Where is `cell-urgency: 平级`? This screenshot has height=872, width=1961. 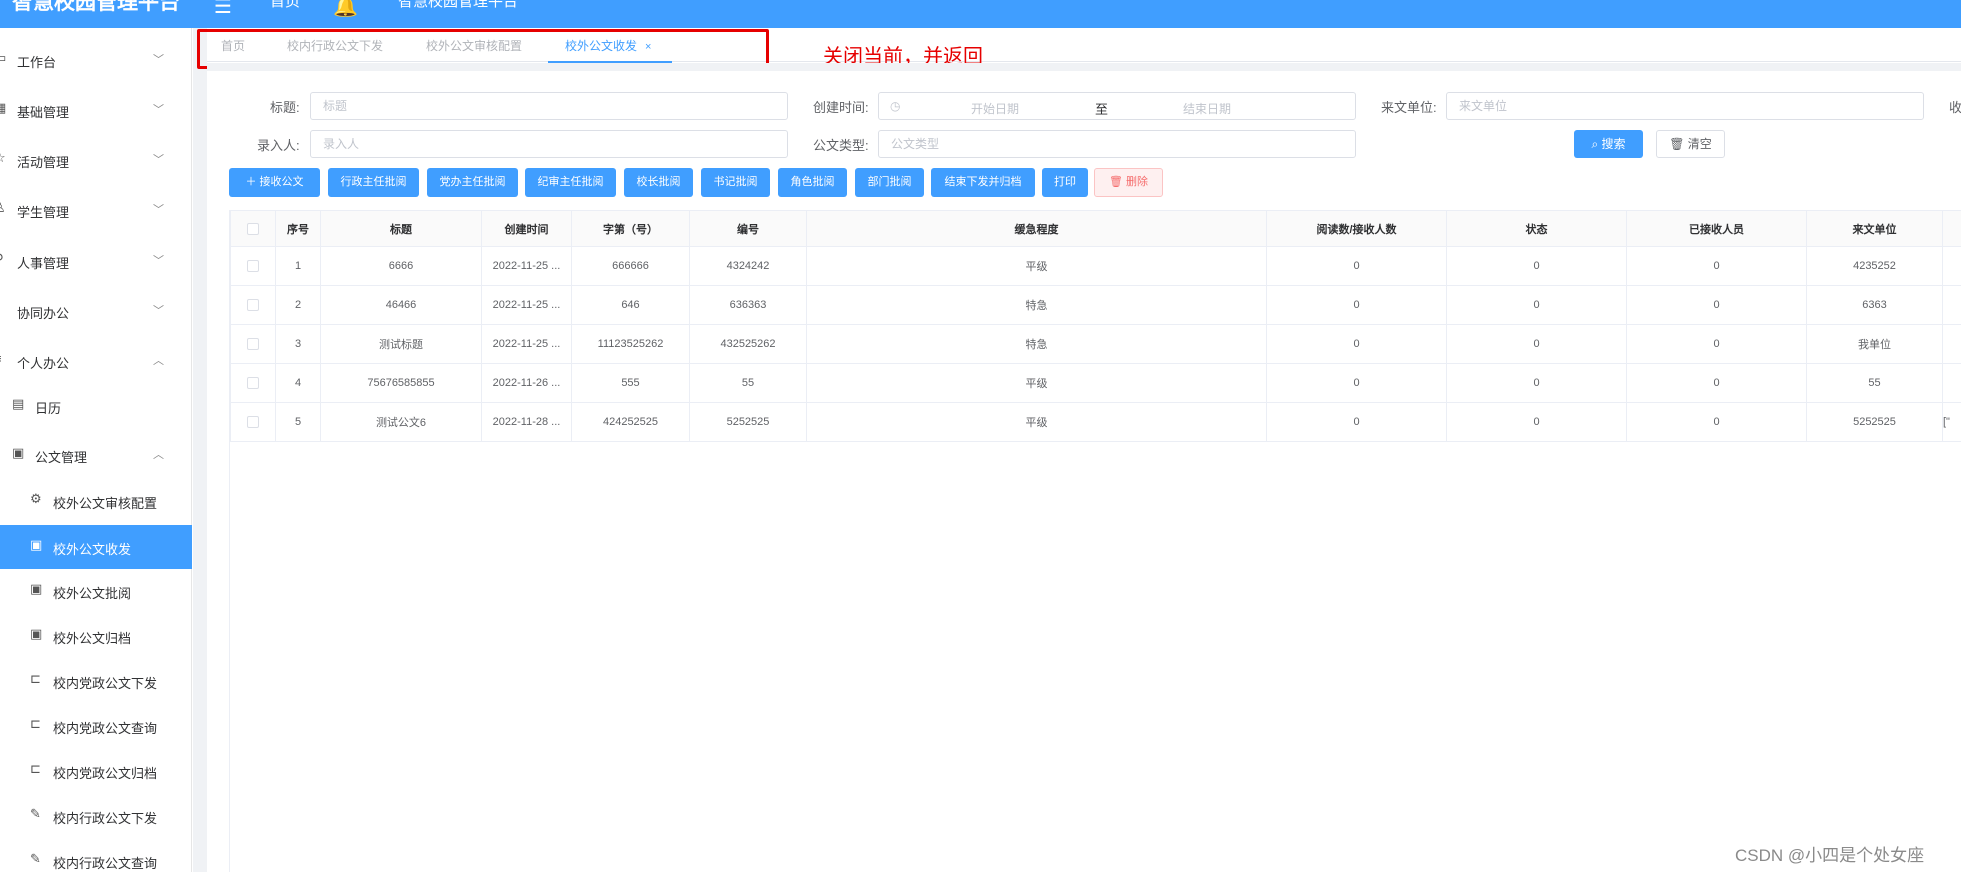
cell-urgency: 平级 is located at coordinates (1036, 383).